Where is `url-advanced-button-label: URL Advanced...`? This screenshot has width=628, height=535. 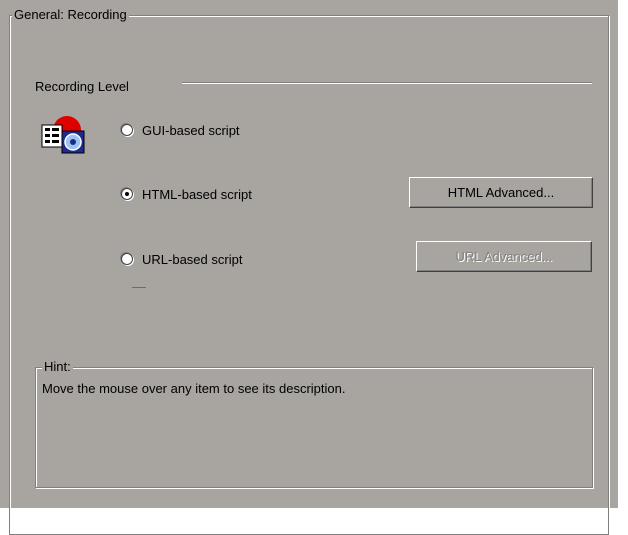 url-advanced-button-label: URL Advanced... is located at coordinates (504, 256).